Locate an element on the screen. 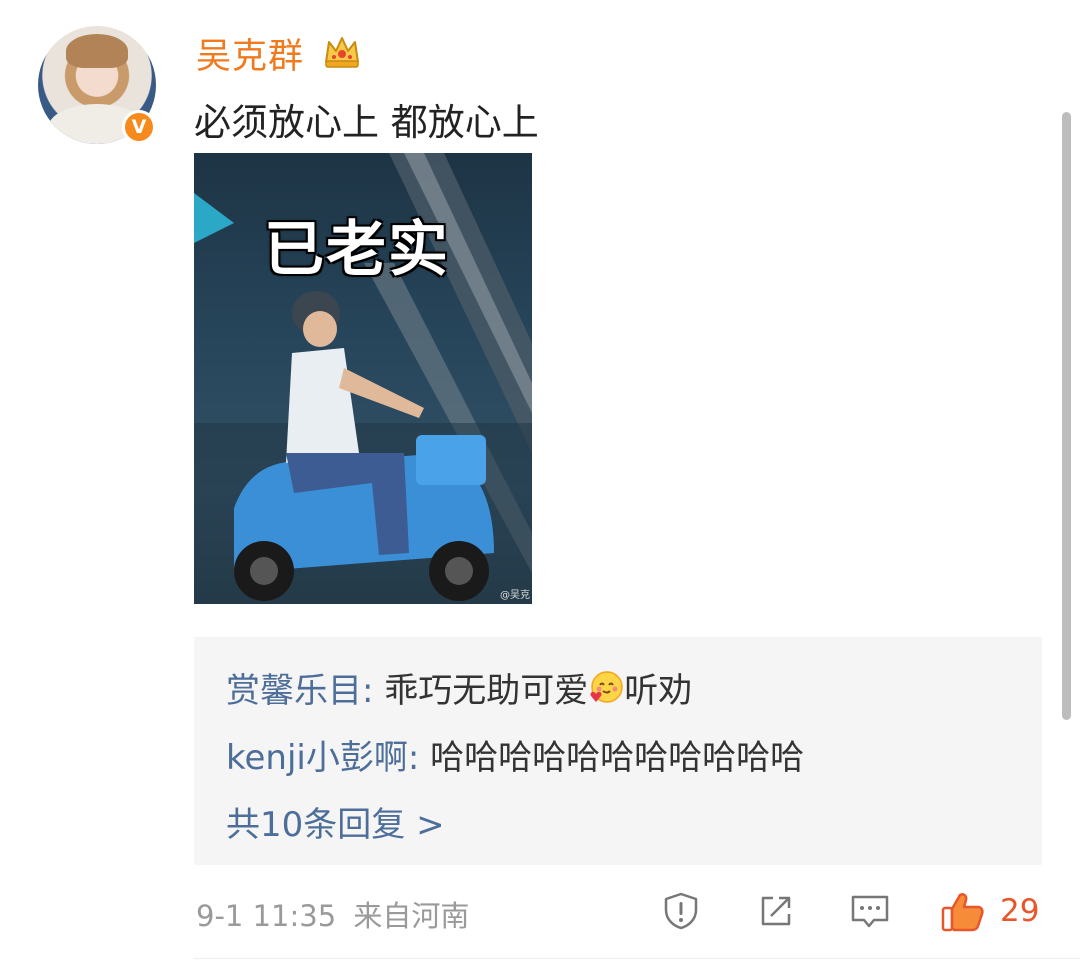 The height and width of the screenshot is (963, 1080). divider is located at coordinates (637, 958).